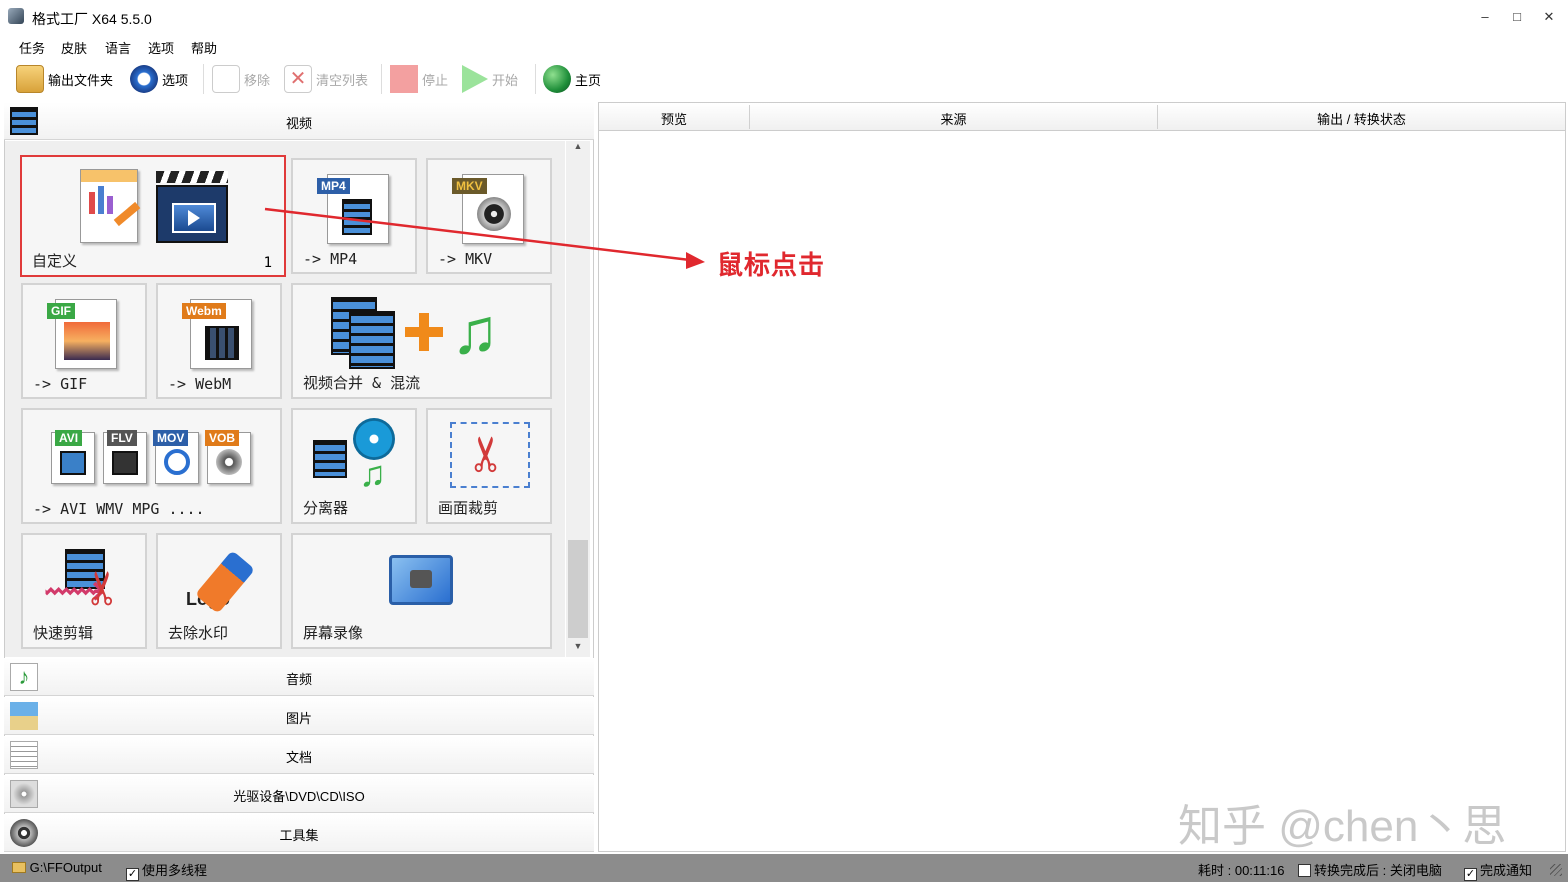 The image size is (1568, 882). Describe the element at coordinates (84, 341) in the screenshot. I see `tile-gif: GIF -> GIF` at that location.